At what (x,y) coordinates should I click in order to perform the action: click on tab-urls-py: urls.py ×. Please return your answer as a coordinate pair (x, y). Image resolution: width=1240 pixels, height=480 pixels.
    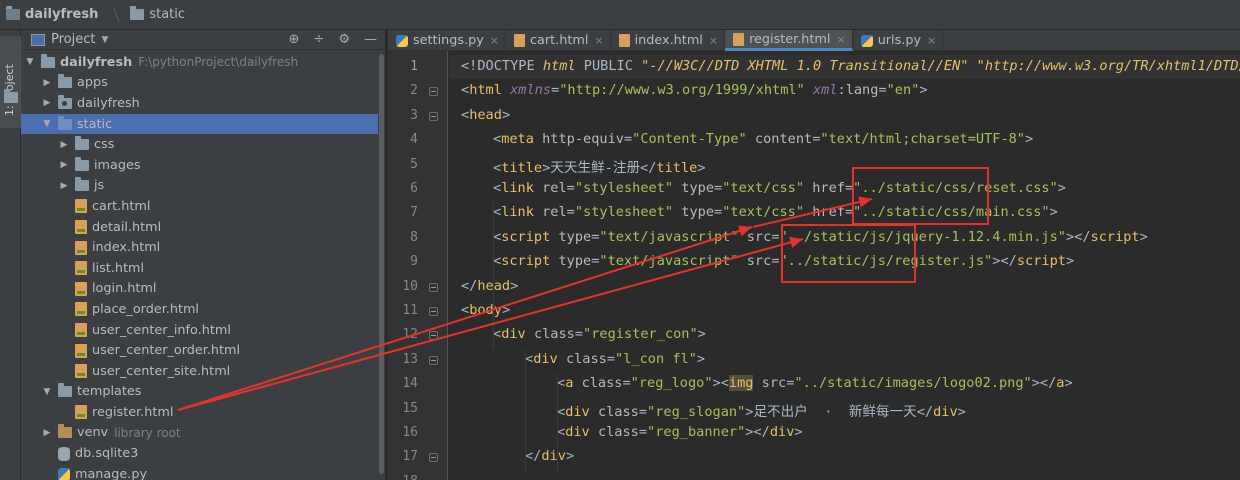
    Looking at the image, I should click on (898, 40).